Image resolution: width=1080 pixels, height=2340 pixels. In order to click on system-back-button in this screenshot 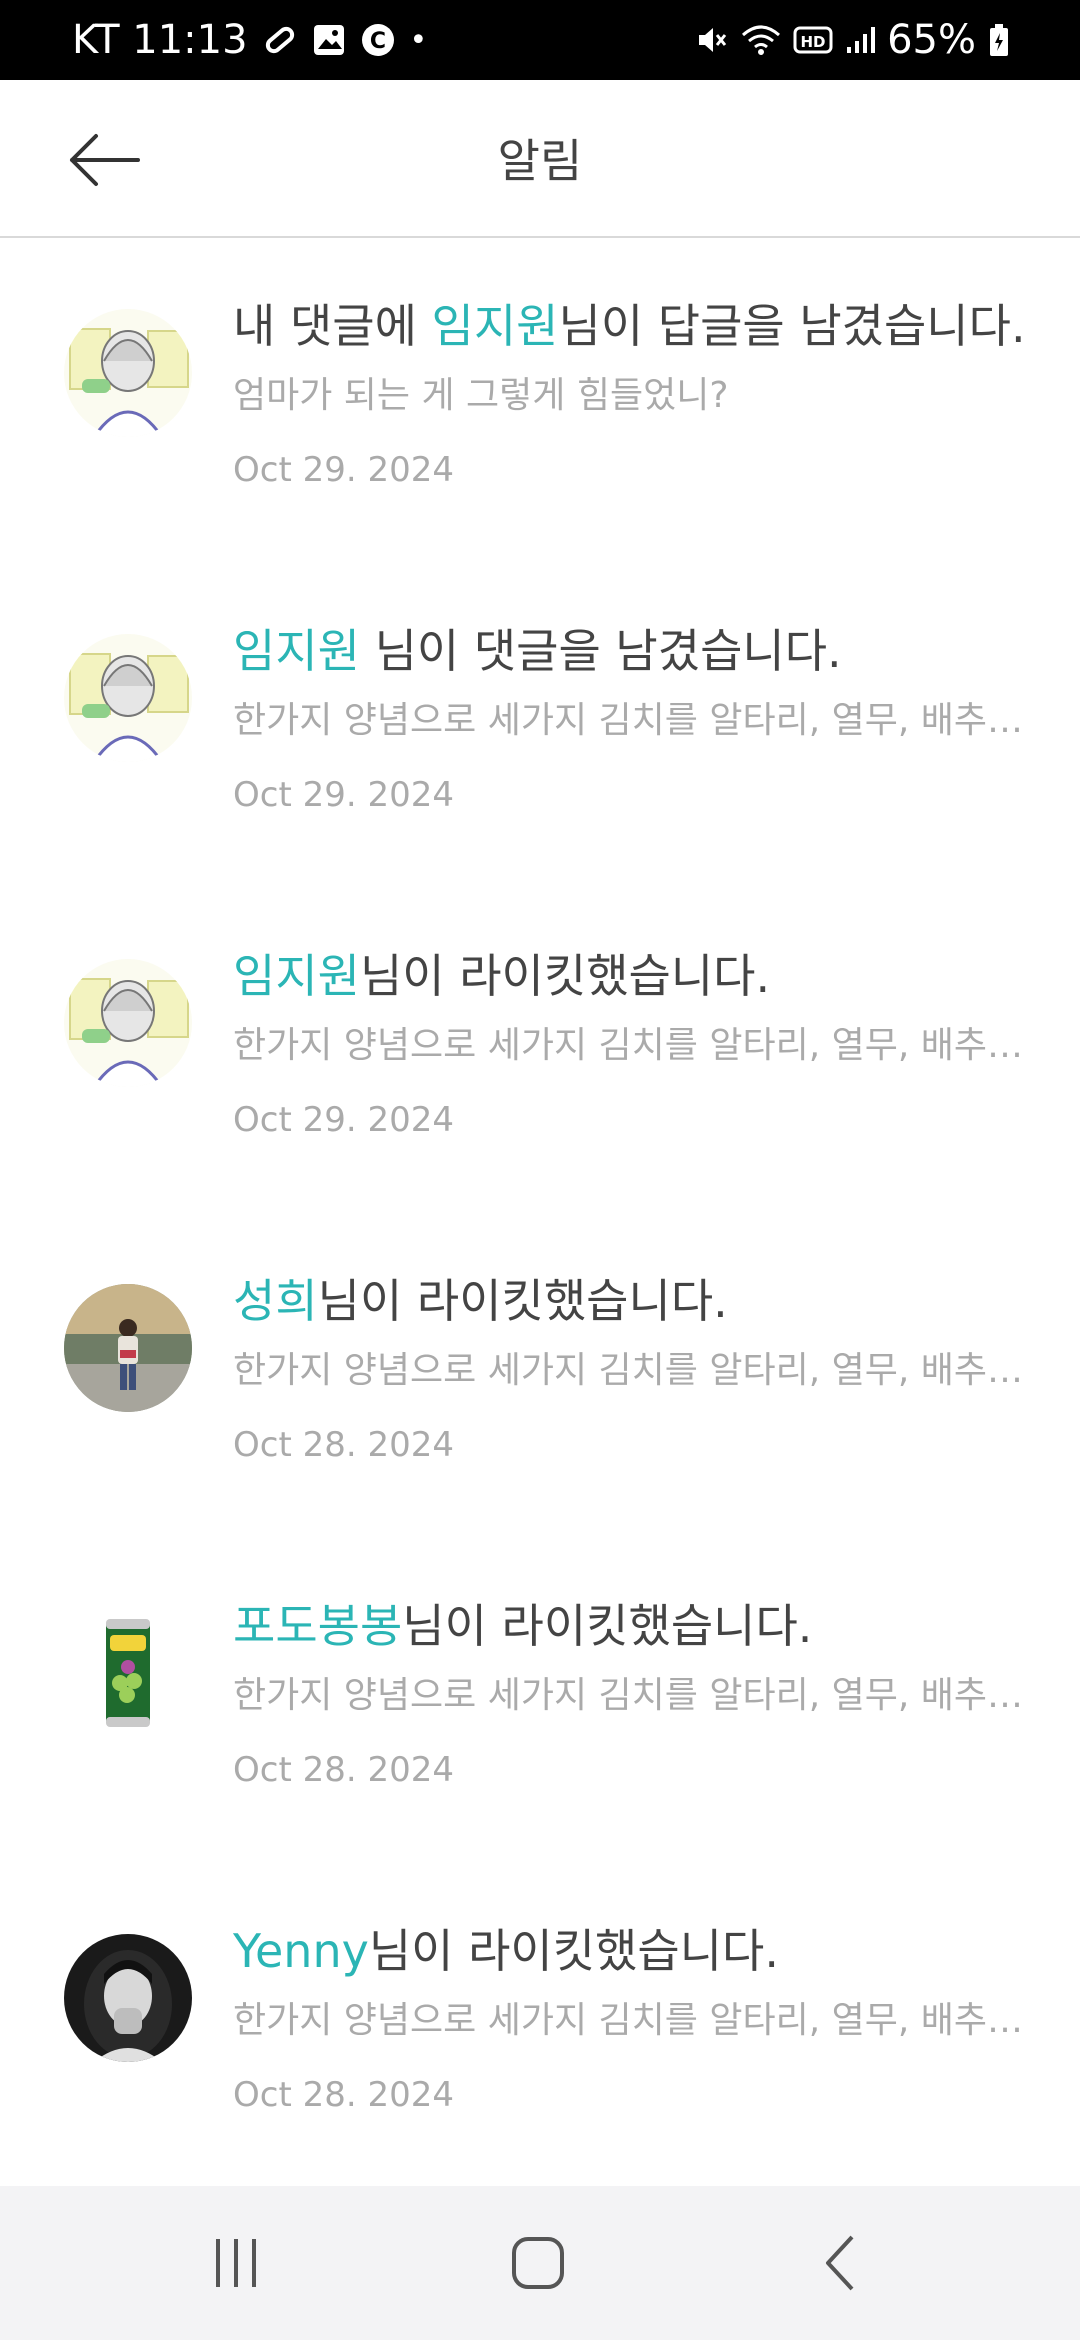, I will do `click(842, 2263)`.